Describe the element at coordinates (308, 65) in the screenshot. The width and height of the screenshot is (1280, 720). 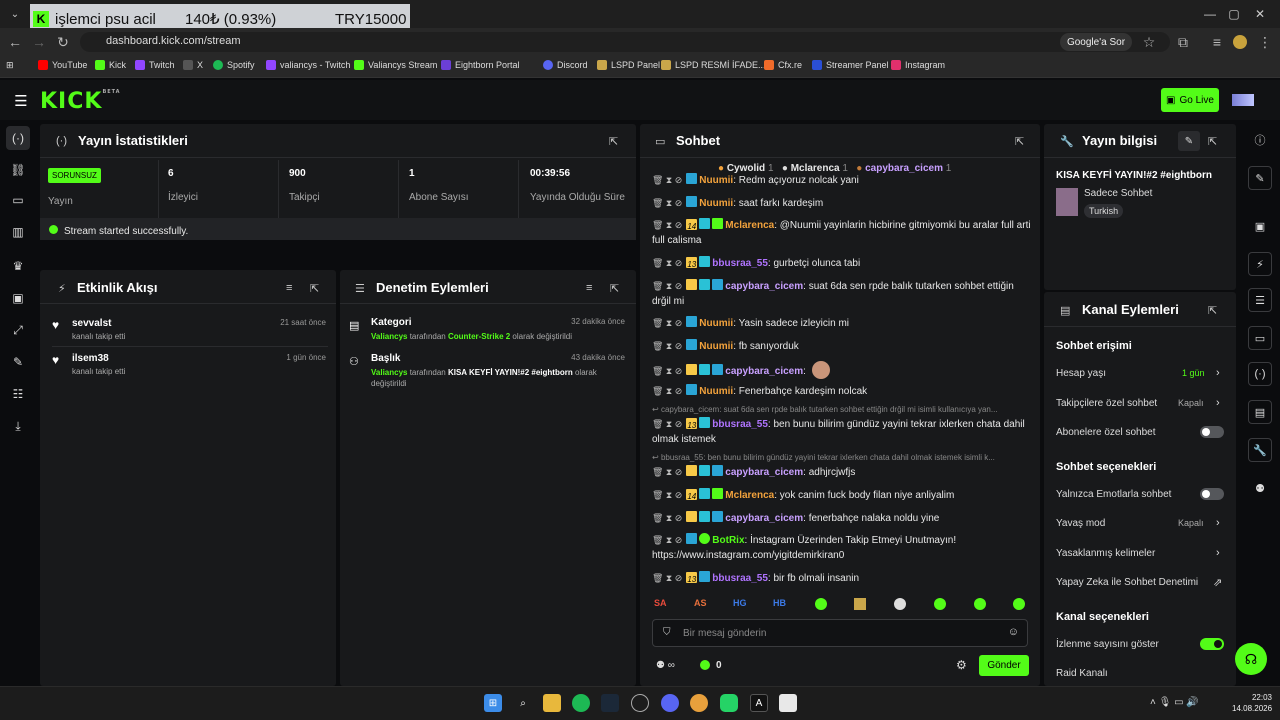
I see `bookmark-valiancys-twitch: valiancys - Twitch` at that location.